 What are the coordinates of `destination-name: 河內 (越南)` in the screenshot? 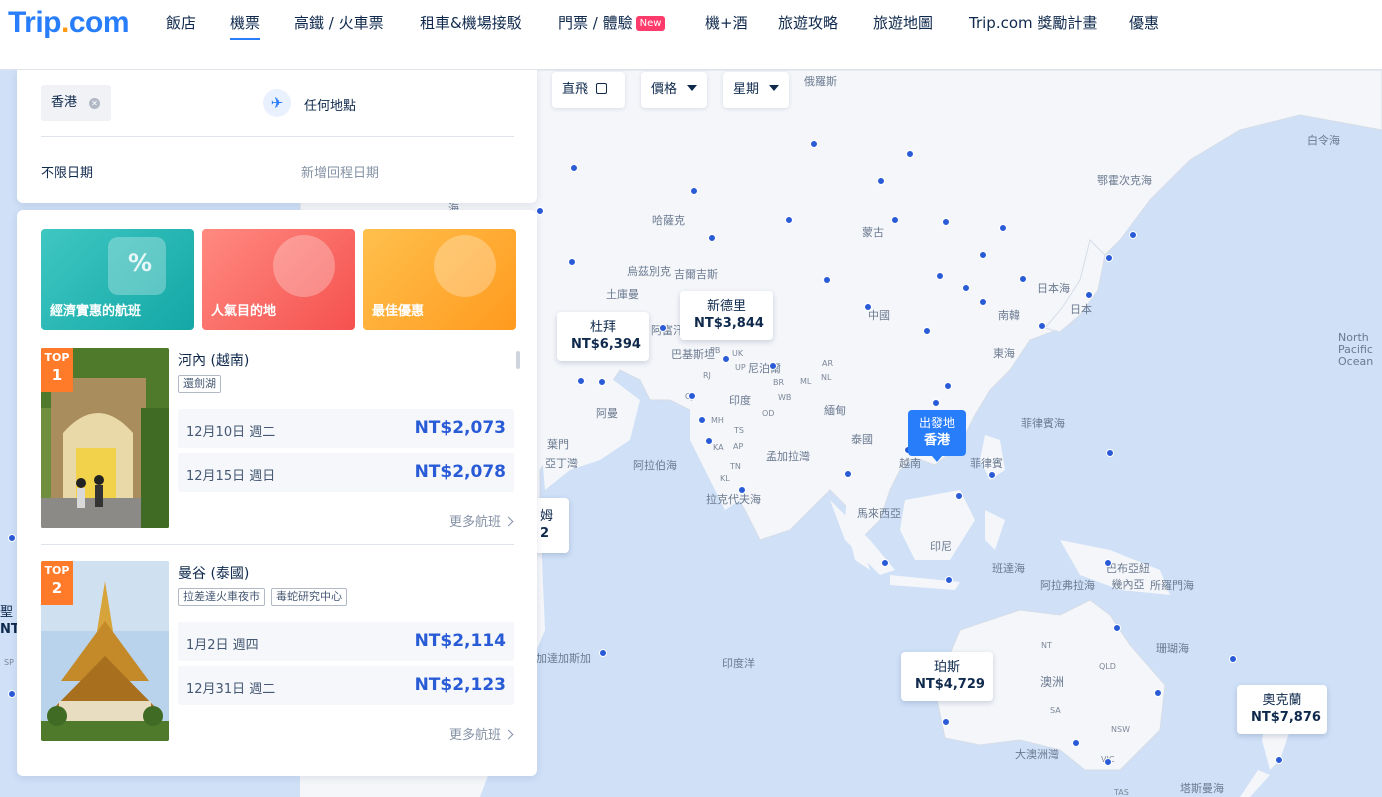 It's located at (213, 360).